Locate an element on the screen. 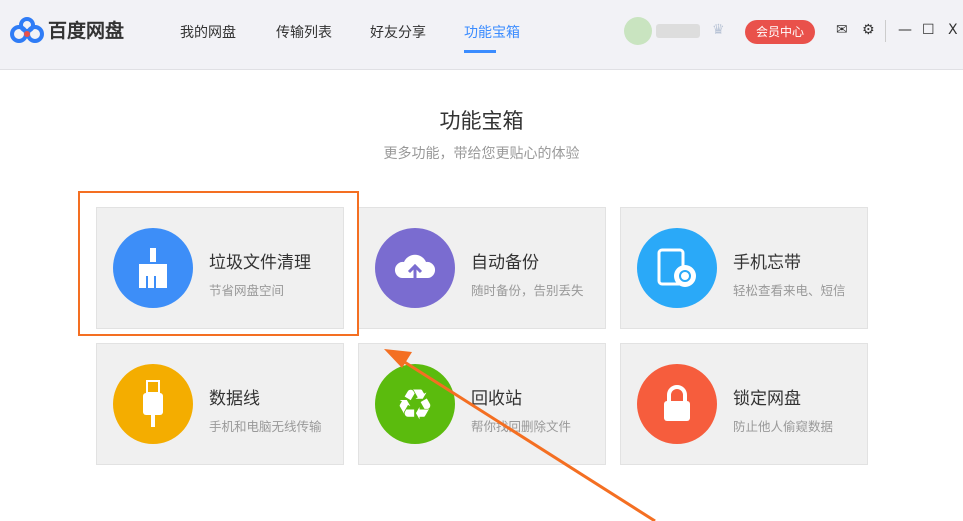 This screenshot has height=521, width=963. annotation-arrow is located at coordinates (520, 435).